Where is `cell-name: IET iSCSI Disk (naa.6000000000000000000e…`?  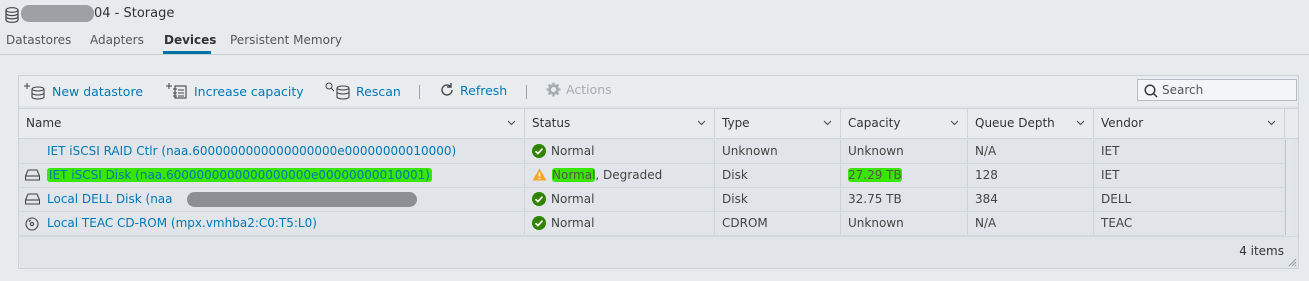 cell-name: IET iSCSI Disk (naa.6000000000000000000e… is located at coordinates (272, 175).